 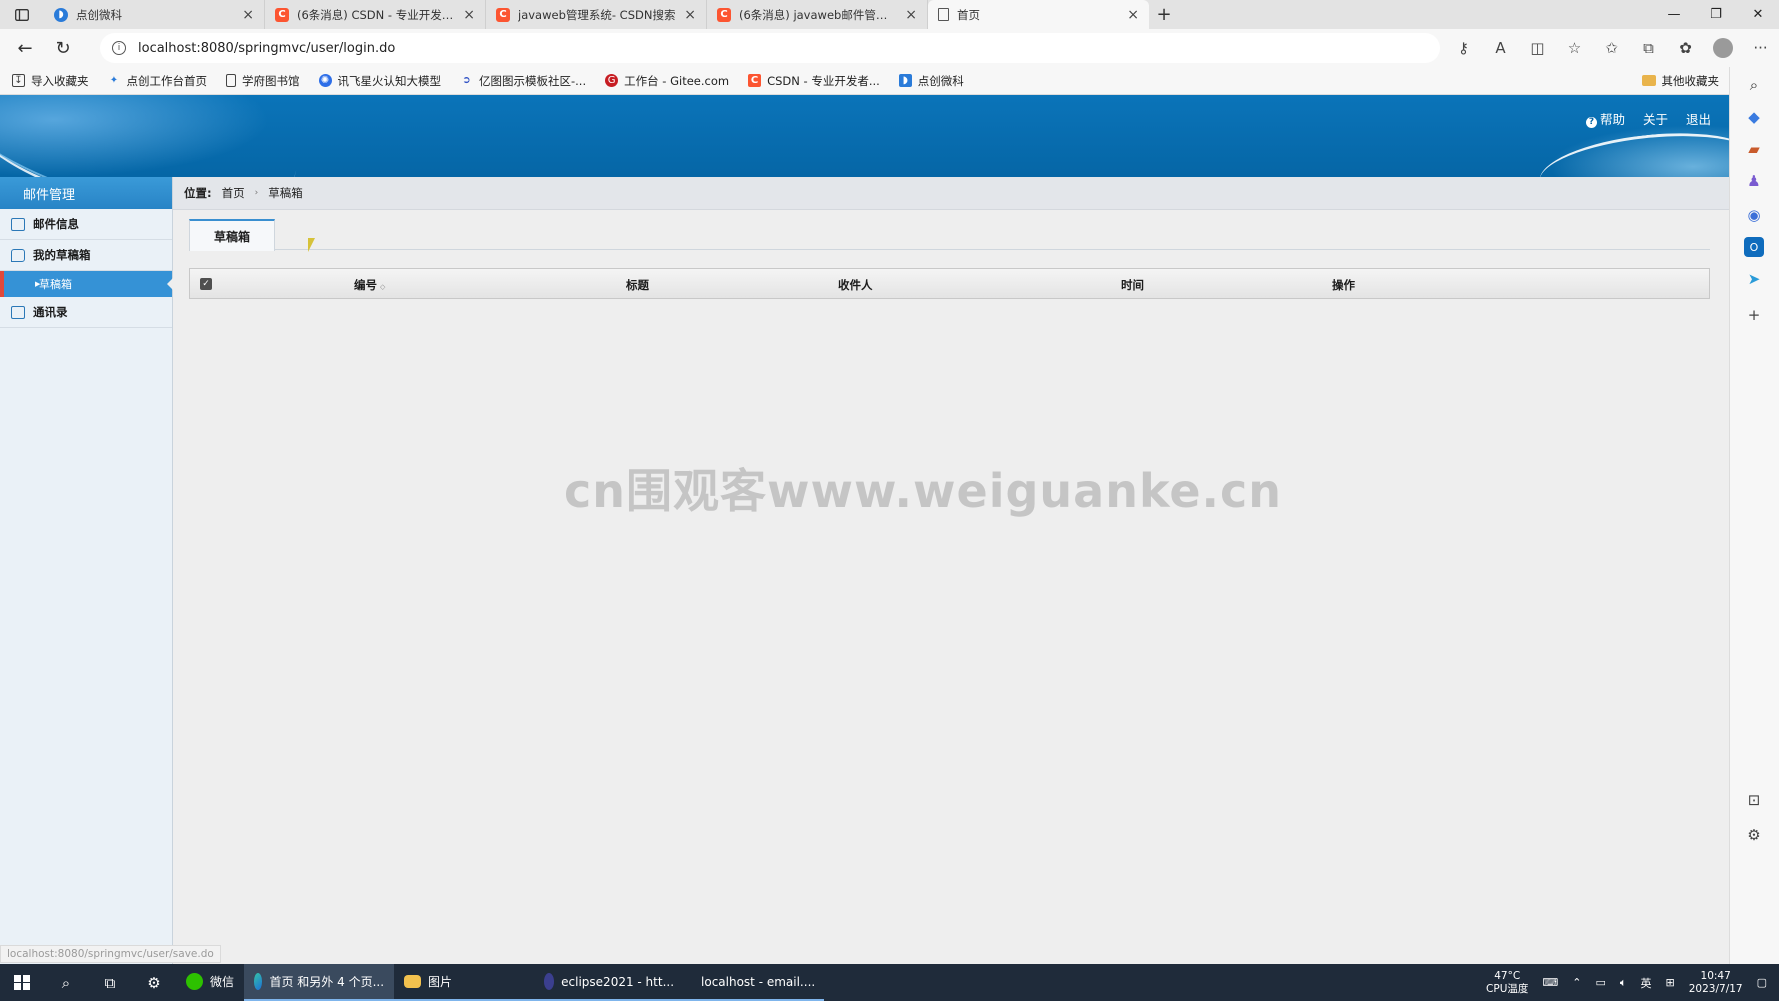 I want to click on column-label: 编号, so click(x=365, y=285).